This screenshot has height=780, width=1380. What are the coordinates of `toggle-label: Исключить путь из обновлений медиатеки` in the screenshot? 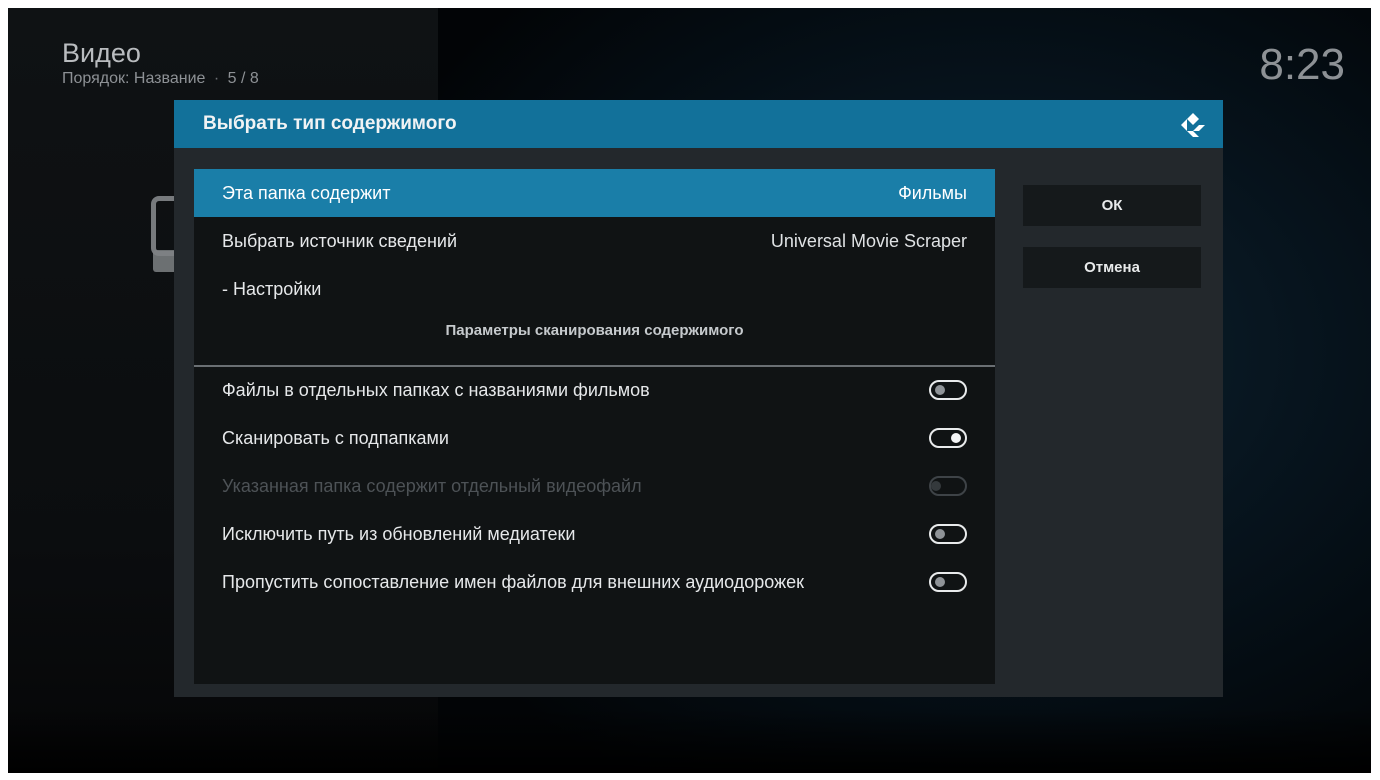 It's located at (399, 533).